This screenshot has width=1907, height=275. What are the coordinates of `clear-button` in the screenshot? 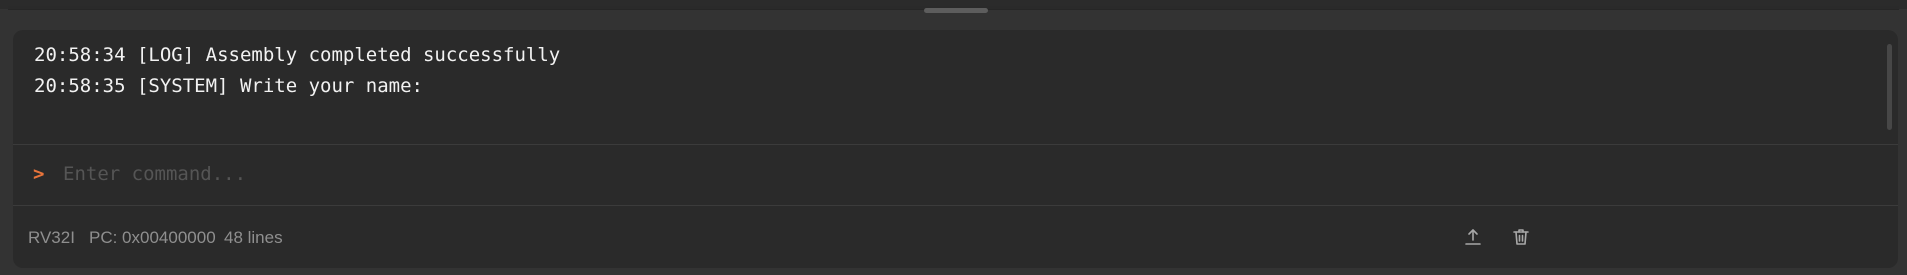 It's located at (1521, 237).